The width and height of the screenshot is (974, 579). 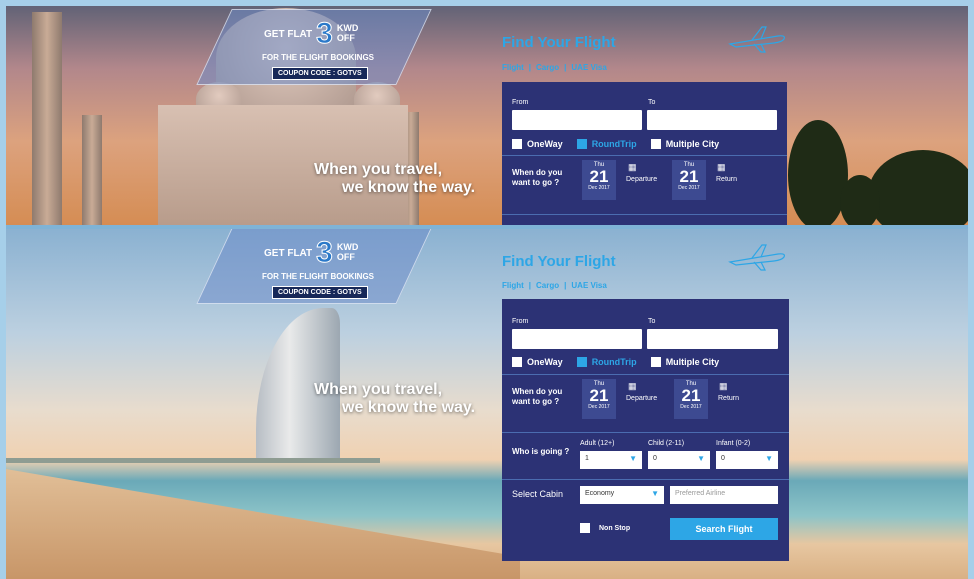 What do you see at coordinates (666, 443) in the screenshot?
I see `child-label: Child (2-11)` at bounding box center [666, 443].